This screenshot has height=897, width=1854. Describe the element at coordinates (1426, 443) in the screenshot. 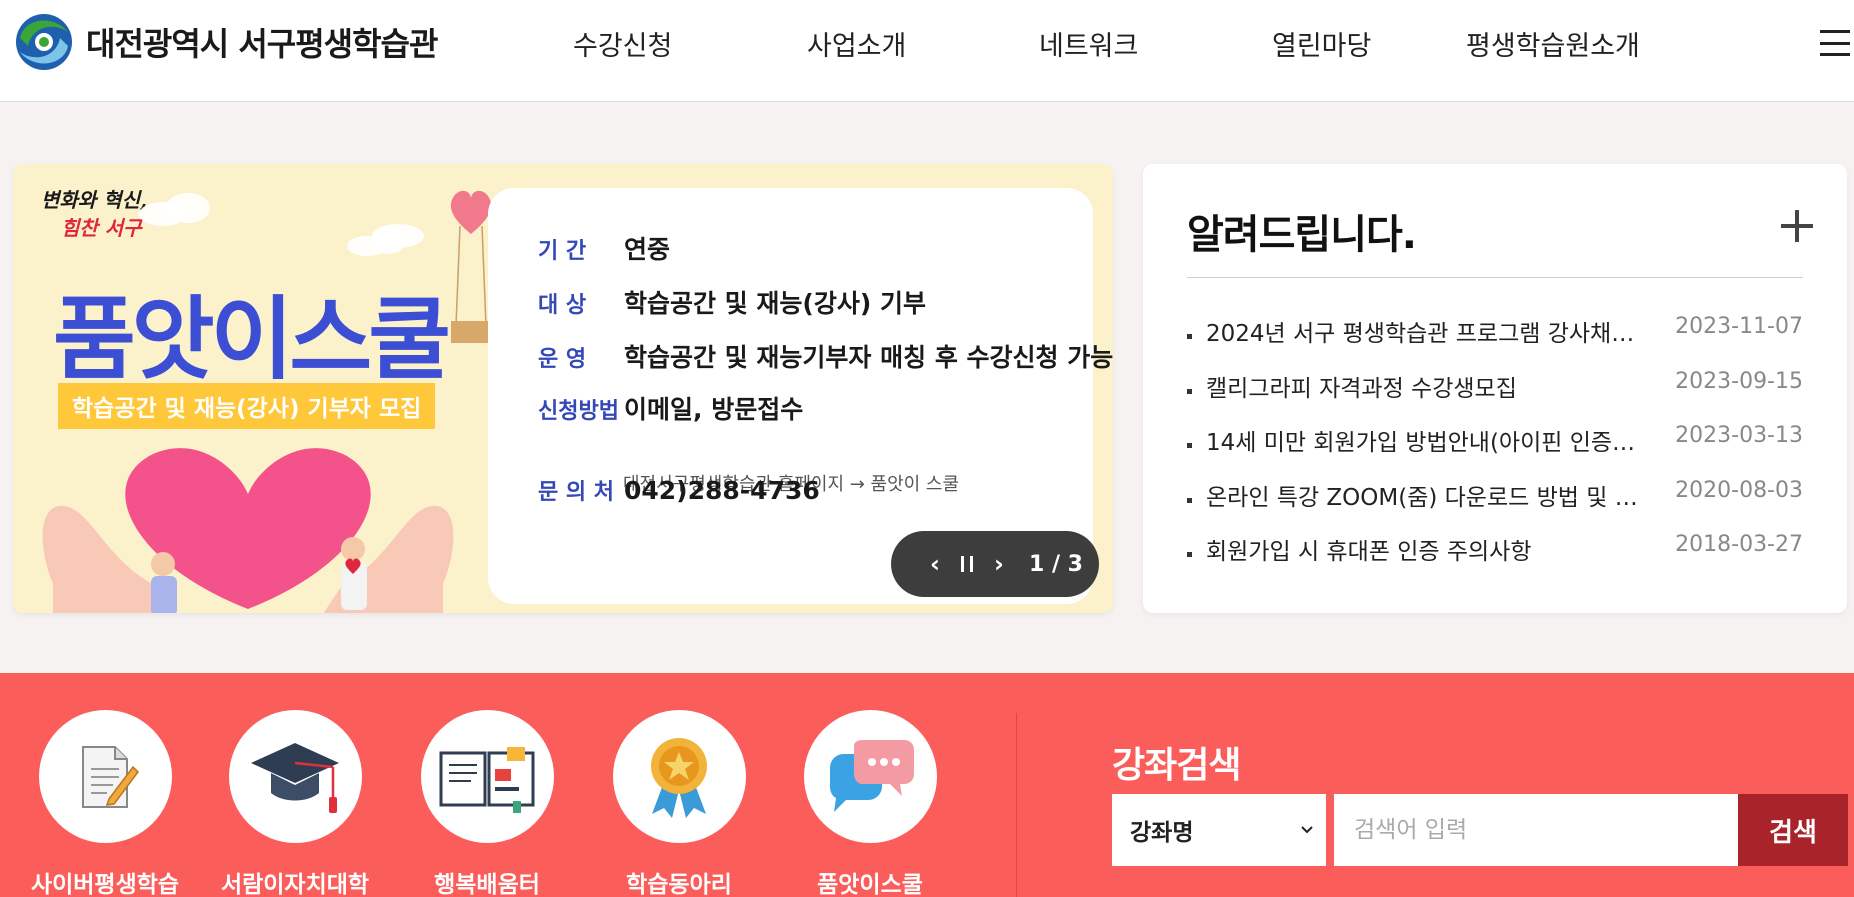

I see `notice-item-title: 14세 미만 회원가입 방법안내(아이핀 인증방법)` at that location.